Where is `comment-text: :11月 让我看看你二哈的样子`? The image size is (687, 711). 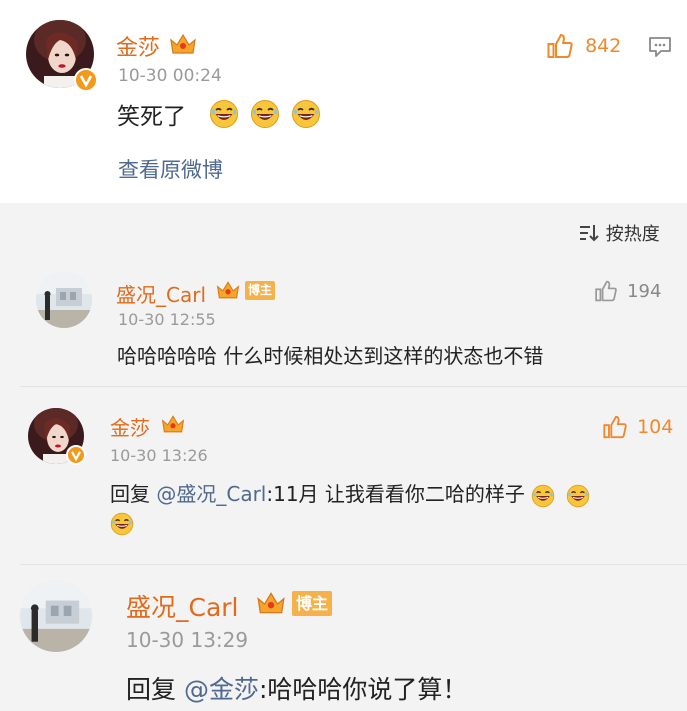 comment-text: :11月 让我看看你二哈的样子 is located at coordinates (395, 494).